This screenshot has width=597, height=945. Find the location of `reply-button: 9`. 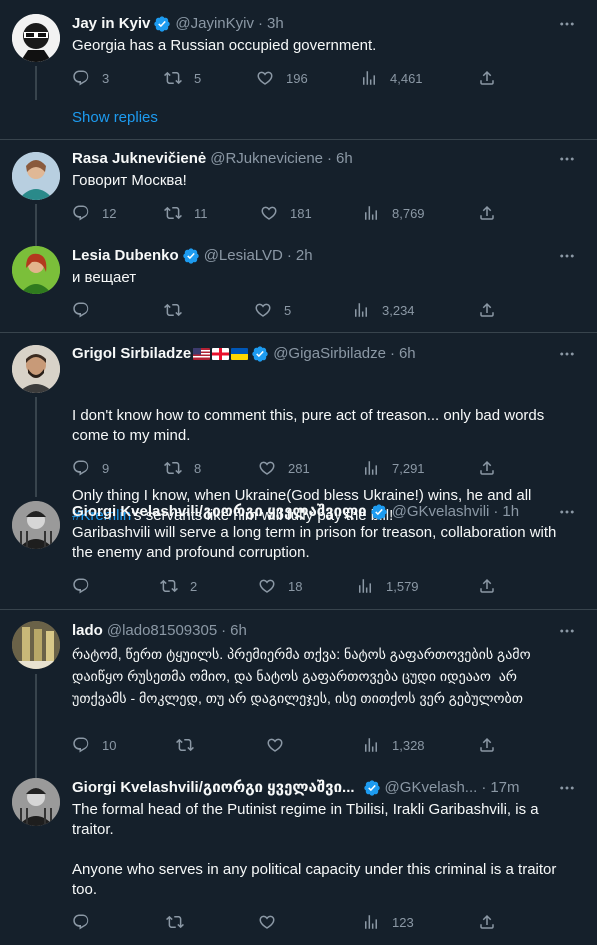

reply-button: 9 is located at coordinates (90, 468).